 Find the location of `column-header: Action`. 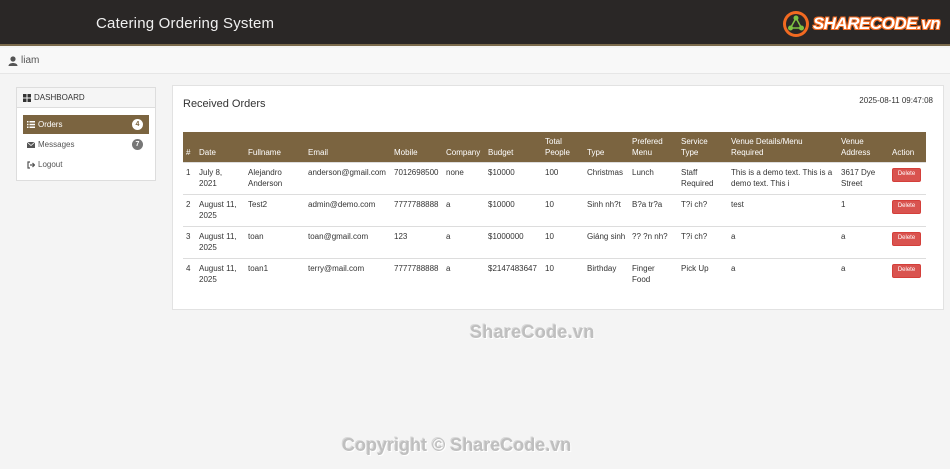

column-header: Action is located at coordinates (903, 152).